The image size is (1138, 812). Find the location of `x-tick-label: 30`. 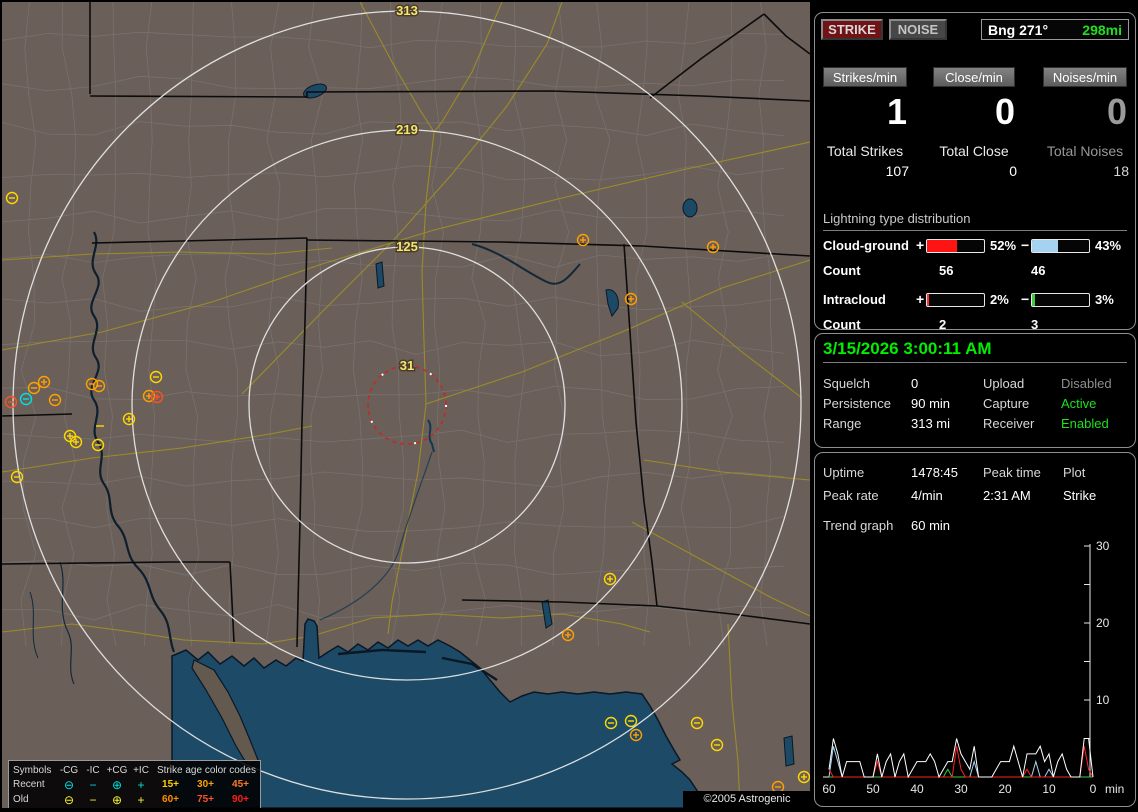

x-tick-label: 30 is located at coordinates (961, 789).